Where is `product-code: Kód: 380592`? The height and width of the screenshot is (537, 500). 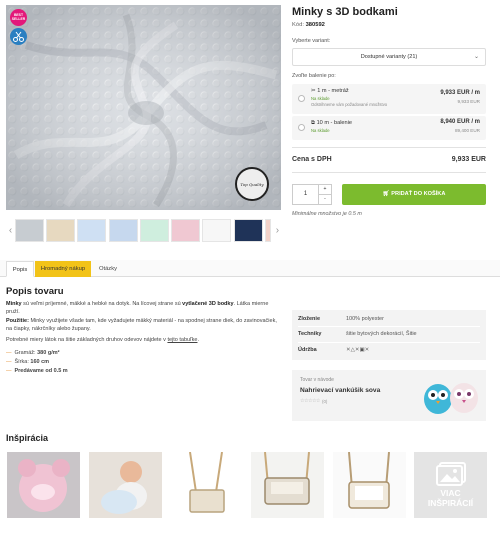 product-code: Kód: 380592 is located at coordinates (308, 25).